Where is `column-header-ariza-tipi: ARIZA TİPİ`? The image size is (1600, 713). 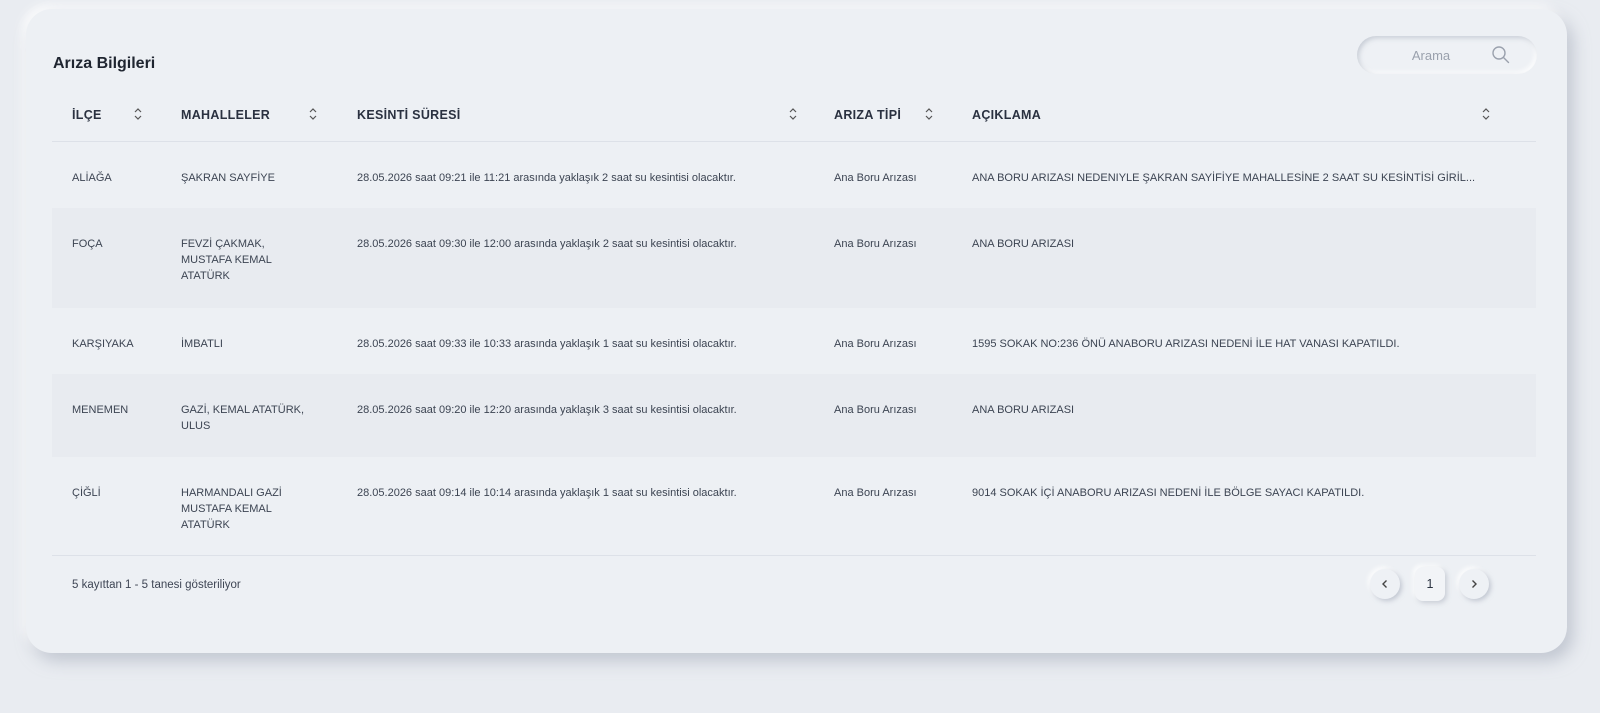 column-header-ariza-tipi: ARIZA TİPİ is located at coordinates (887, 115).